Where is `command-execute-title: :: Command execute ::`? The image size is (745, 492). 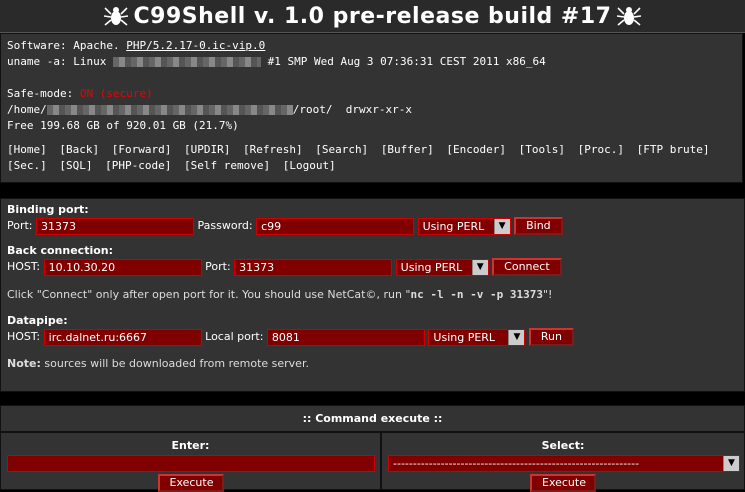
command-execute-title: :: Command execute :: is located at coordinates (372, 418).